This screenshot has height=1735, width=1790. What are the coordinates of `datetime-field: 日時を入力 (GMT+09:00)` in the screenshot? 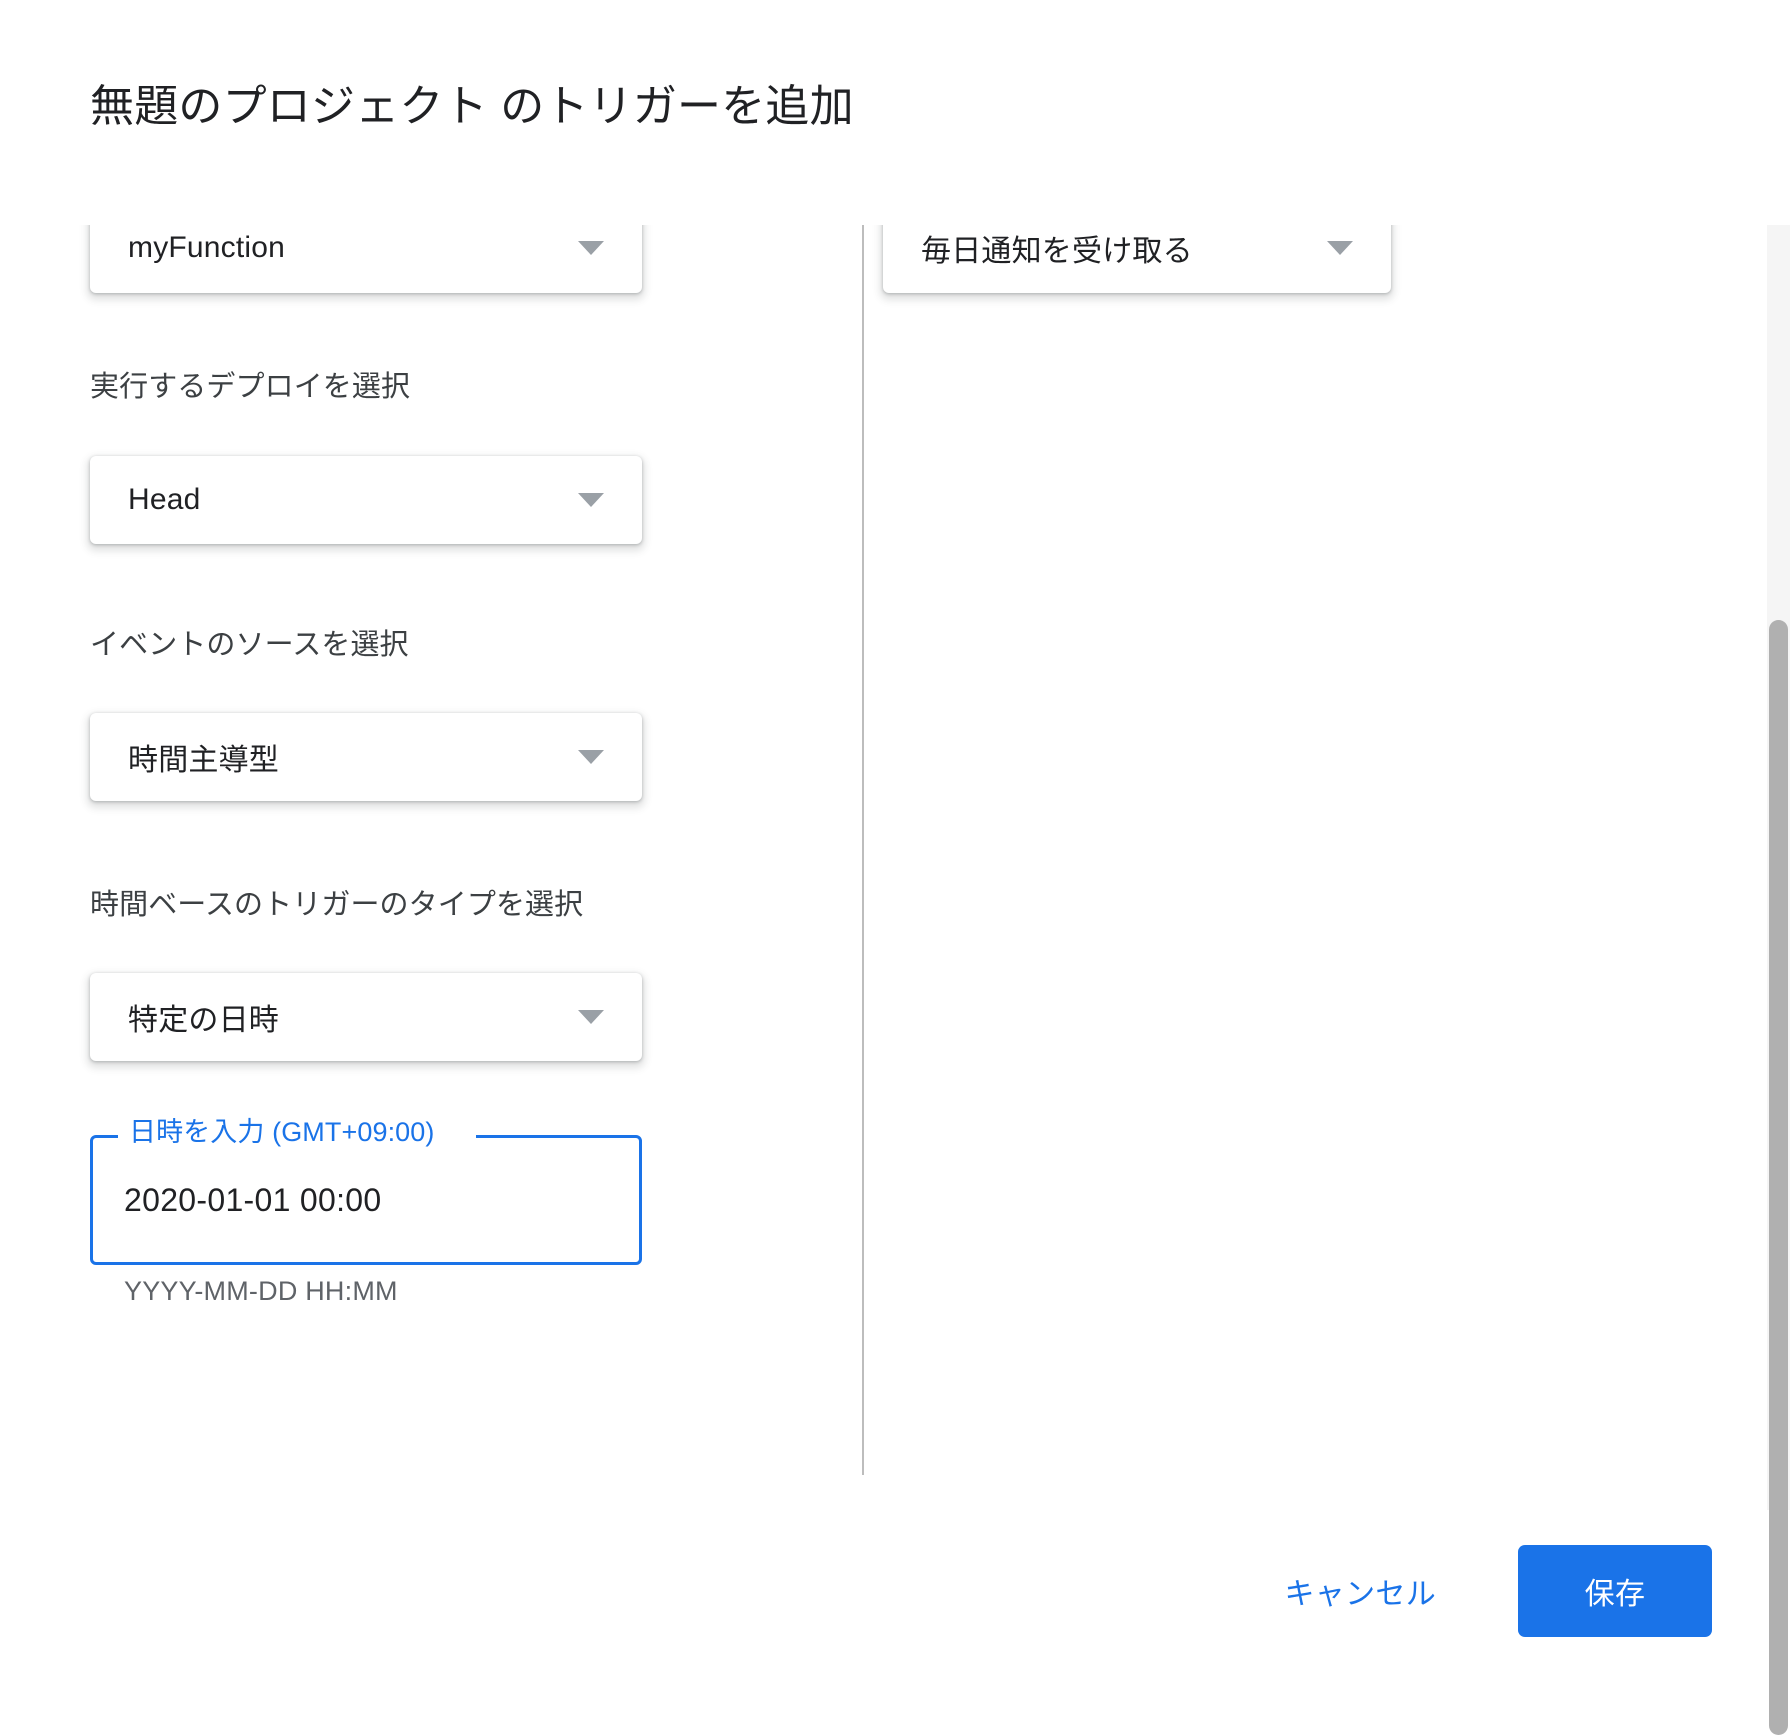 It's located at (366, 1191).